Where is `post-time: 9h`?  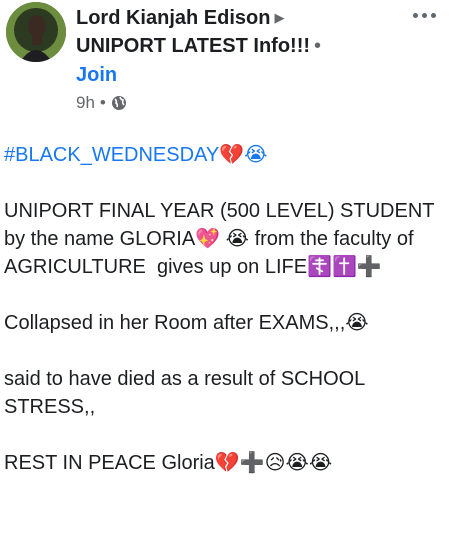 post-time: 9h is located at coordinates (85, 103).